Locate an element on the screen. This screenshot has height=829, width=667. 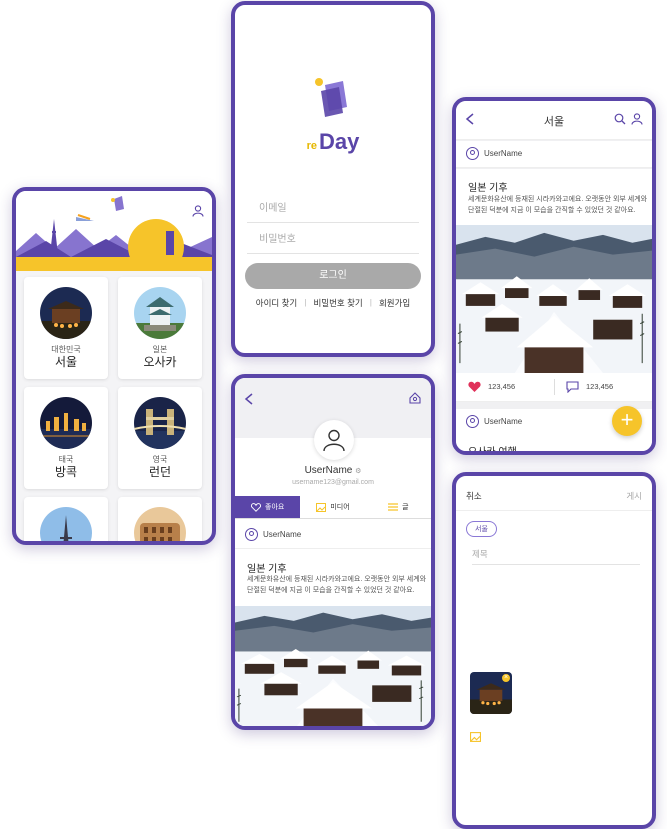
seoul-gate-icon is located at coordinates (66, 313).